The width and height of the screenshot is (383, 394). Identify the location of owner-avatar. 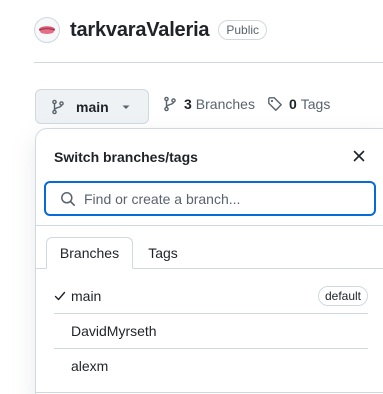
(47, 30).